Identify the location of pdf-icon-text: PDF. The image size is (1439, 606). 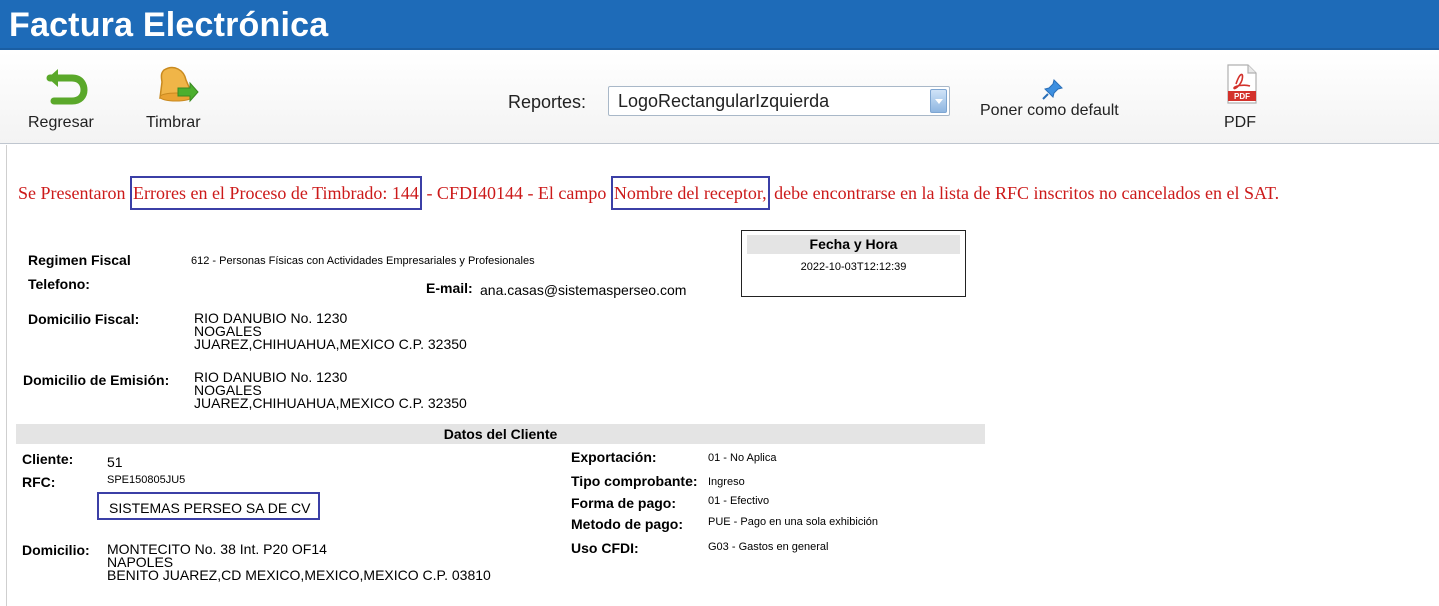
(1242, 96).